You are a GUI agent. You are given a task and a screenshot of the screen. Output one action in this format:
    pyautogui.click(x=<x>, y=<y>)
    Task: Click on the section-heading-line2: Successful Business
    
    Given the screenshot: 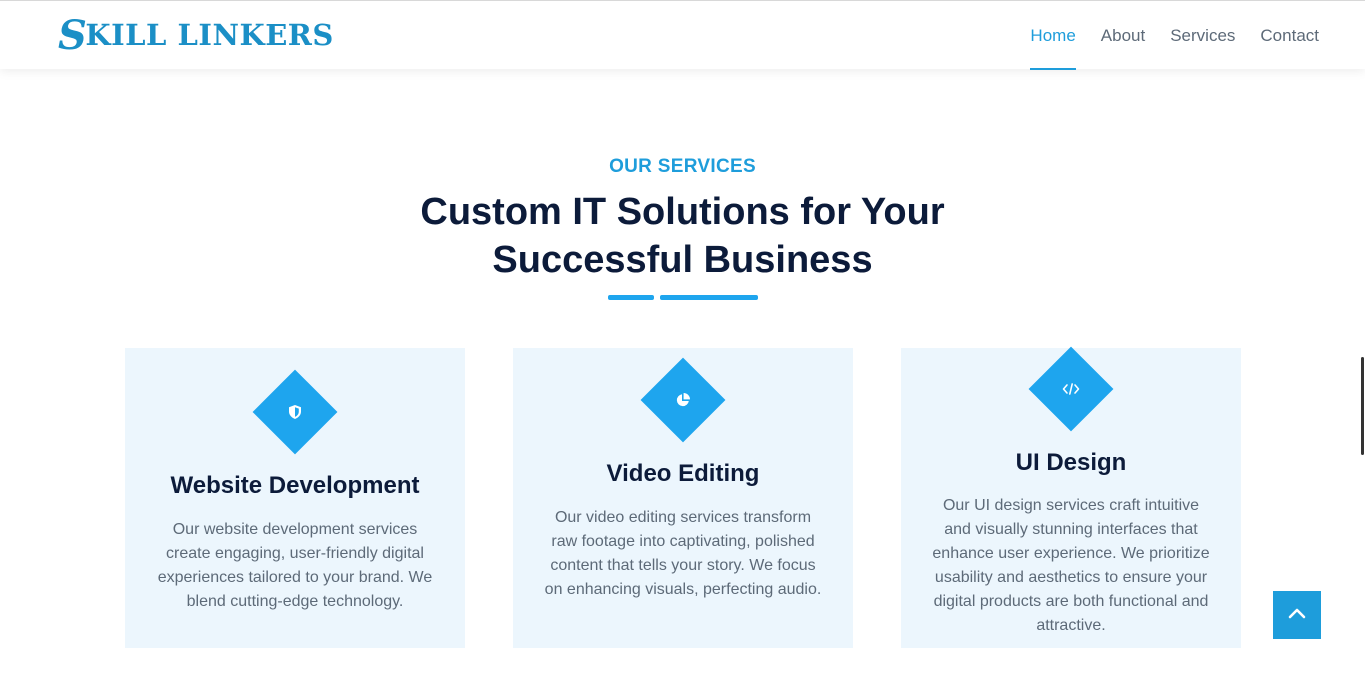 What is the action you would take?
    pyautogui.click(x=682, y=260)
    